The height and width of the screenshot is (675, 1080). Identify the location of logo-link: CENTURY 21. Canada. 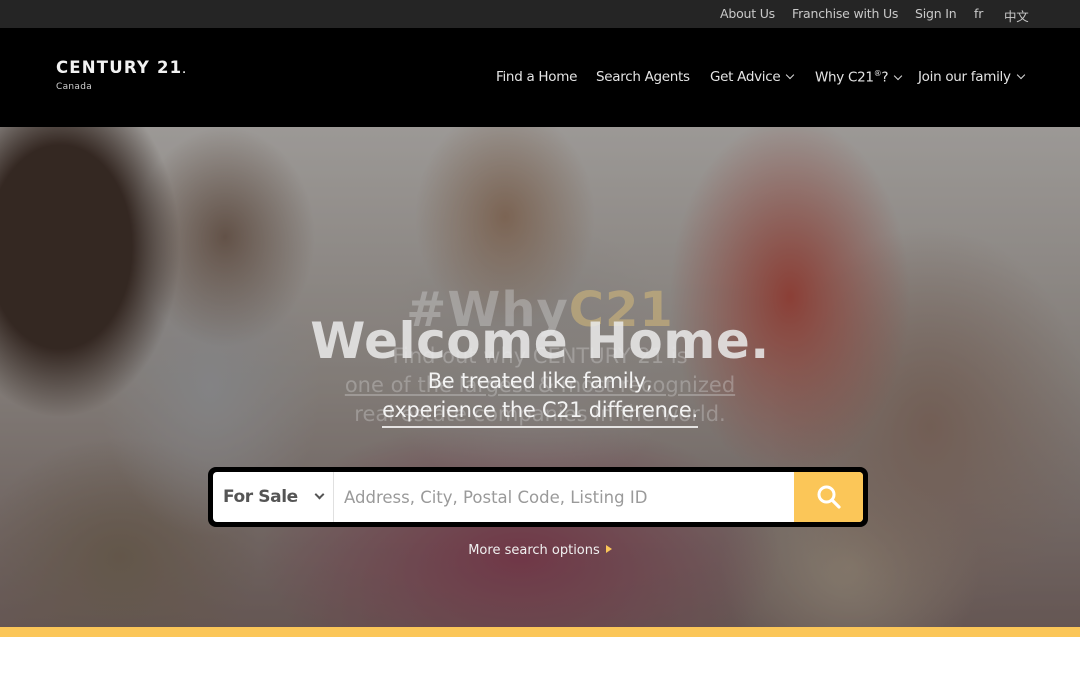
(121, 76).